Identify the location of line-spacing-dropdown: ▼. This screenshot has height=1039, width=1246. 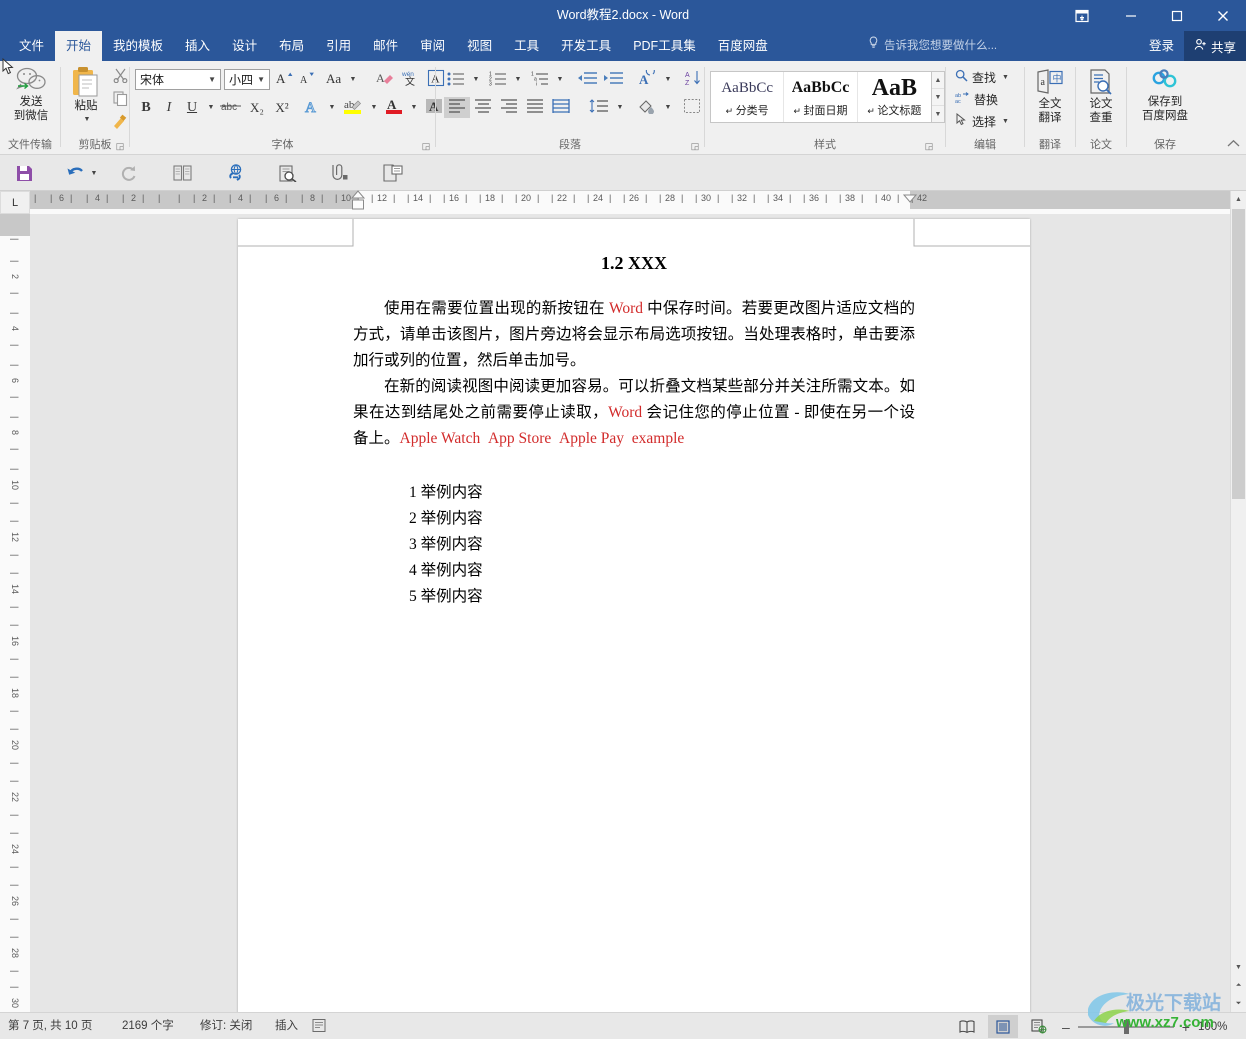
(619, 107).